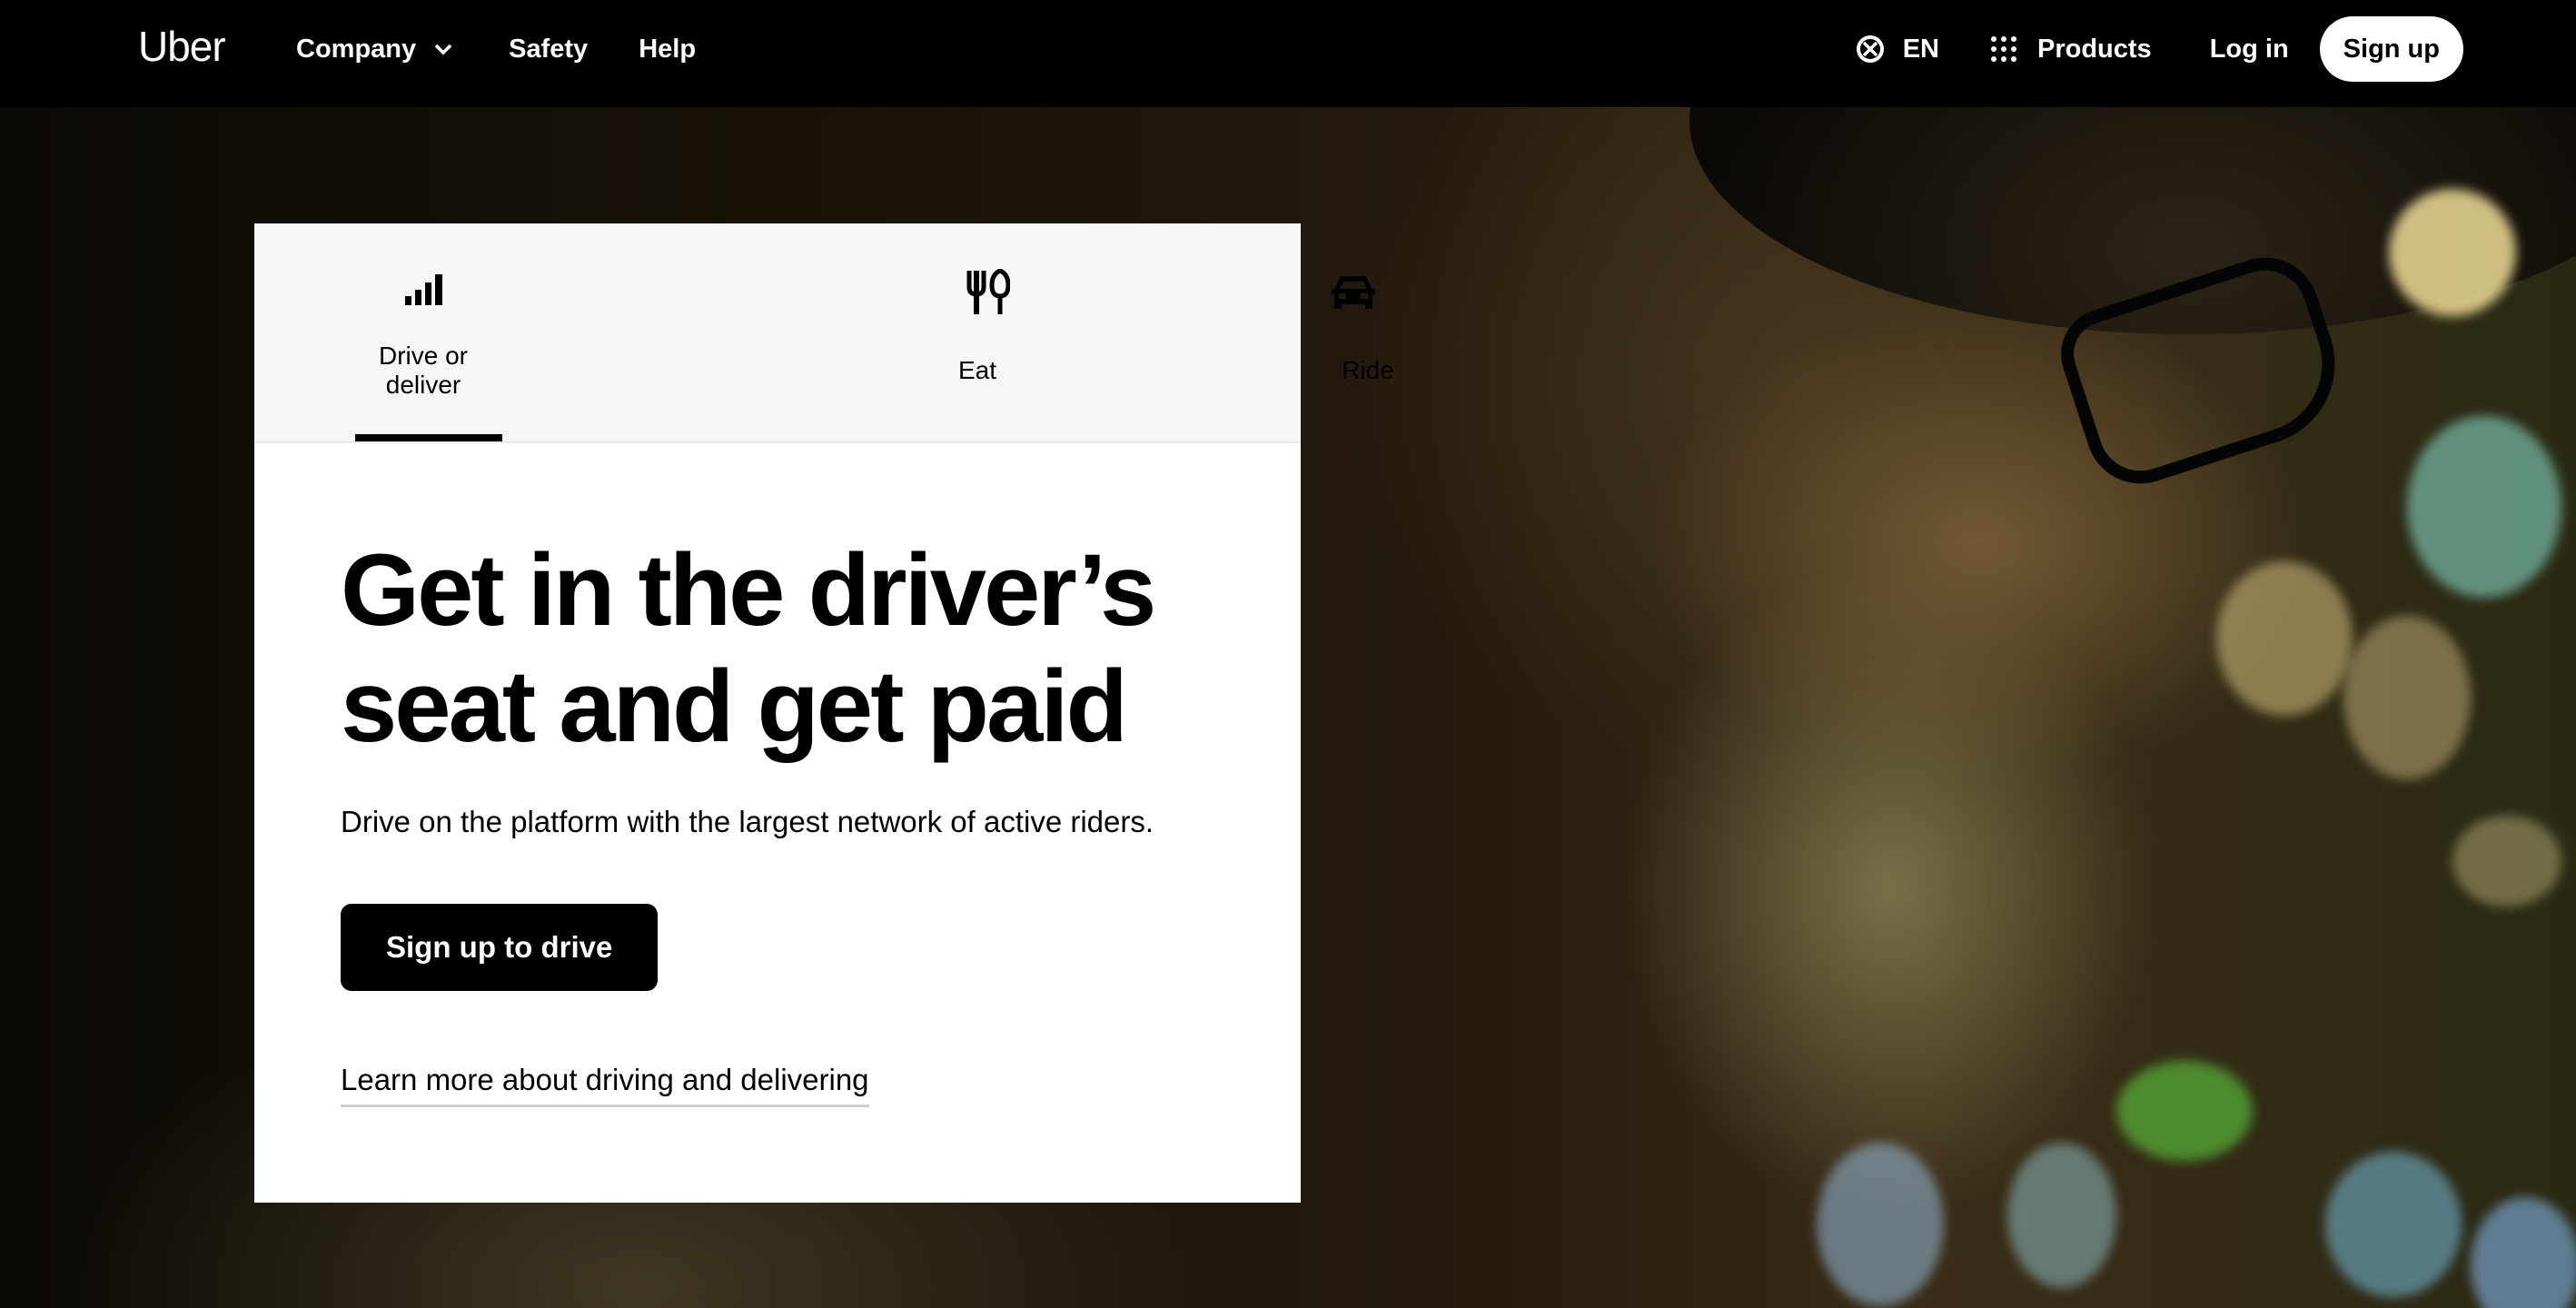  What do you see at coordinates (423, 333) in the screenshot?
I see `tab-drive-or-deliver: Drive or deliver` at bounding box center [423, 333].